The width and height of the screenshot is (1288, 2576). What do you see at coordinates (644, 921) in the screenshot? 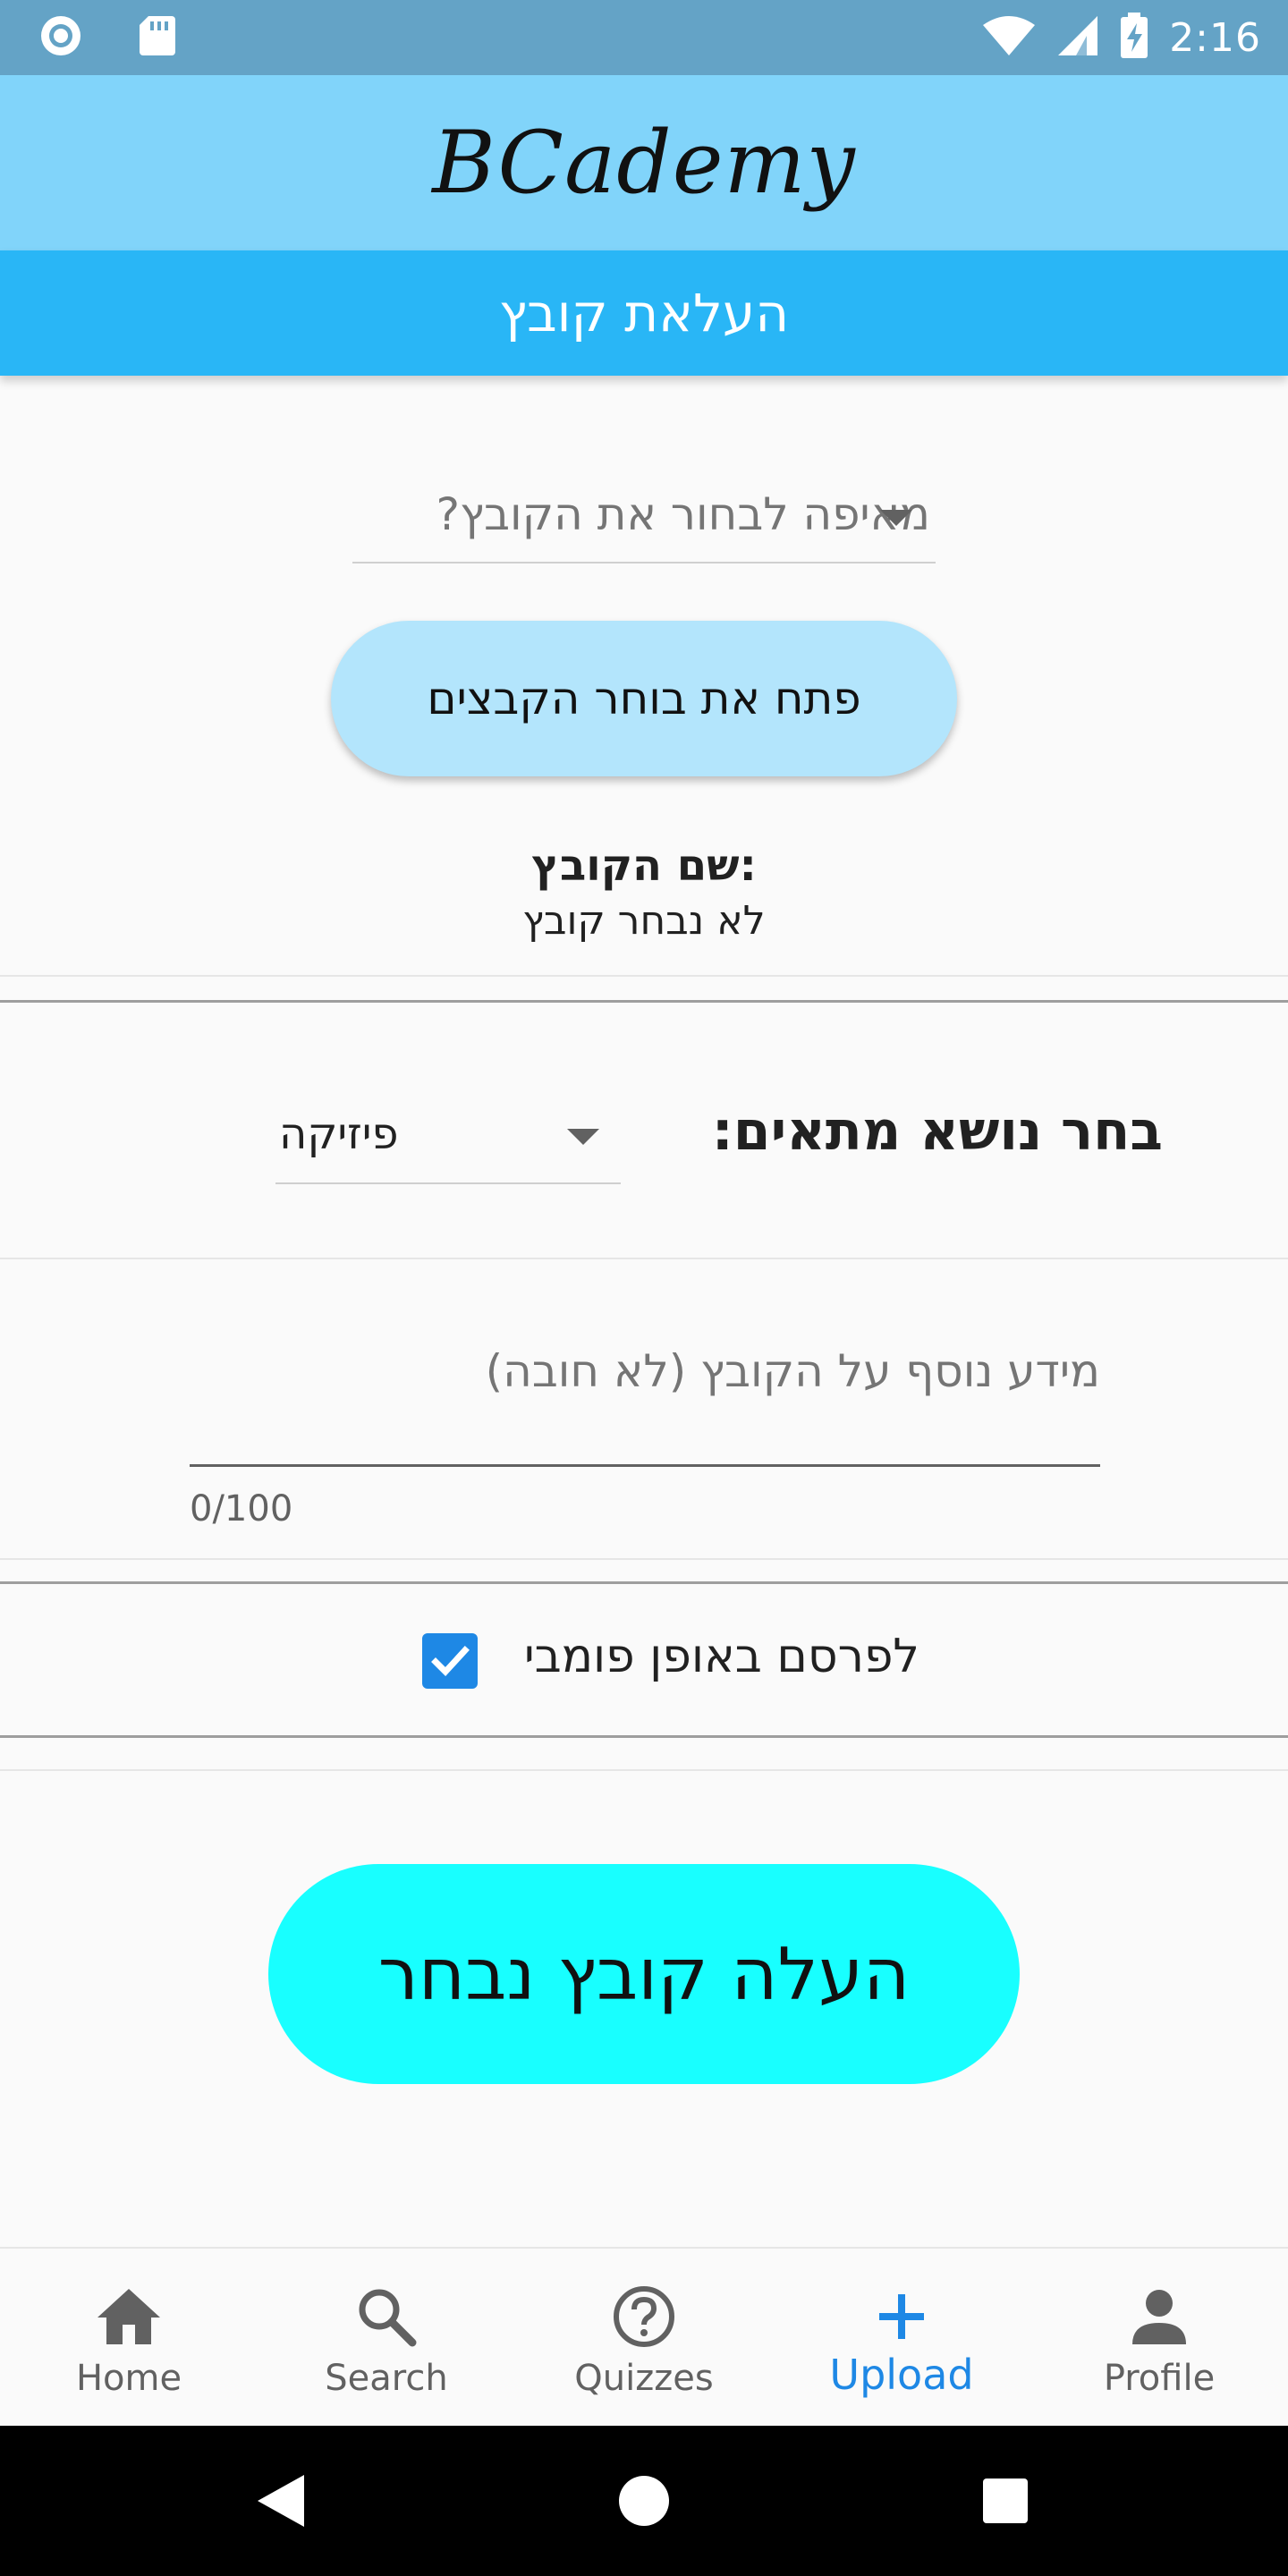
I see `file-name-value: לא נבחר קובץ` at bounding box center [644, 921].